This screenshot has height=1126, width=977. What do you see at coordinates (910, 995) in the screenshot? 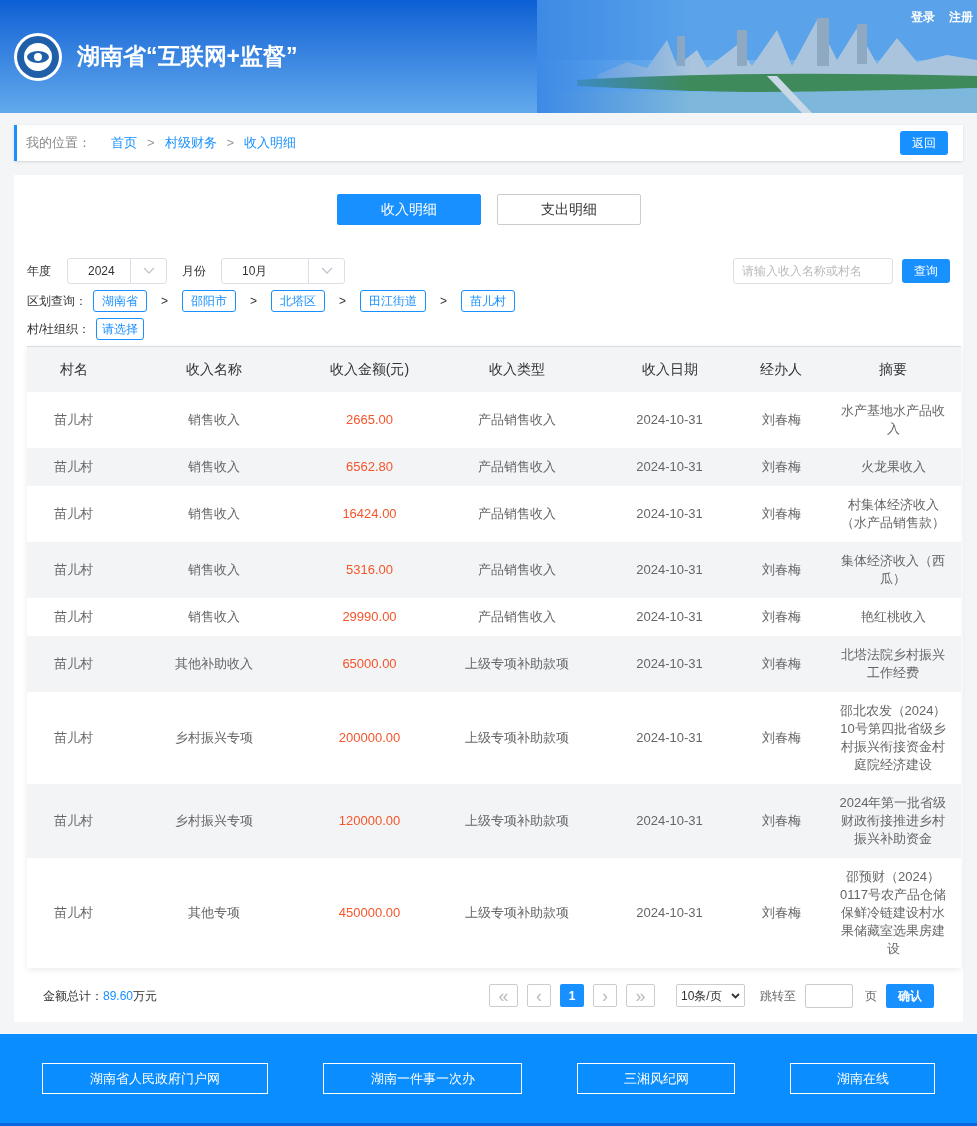
I see `confirm-button: 确认` at bounding box center [910, 995].